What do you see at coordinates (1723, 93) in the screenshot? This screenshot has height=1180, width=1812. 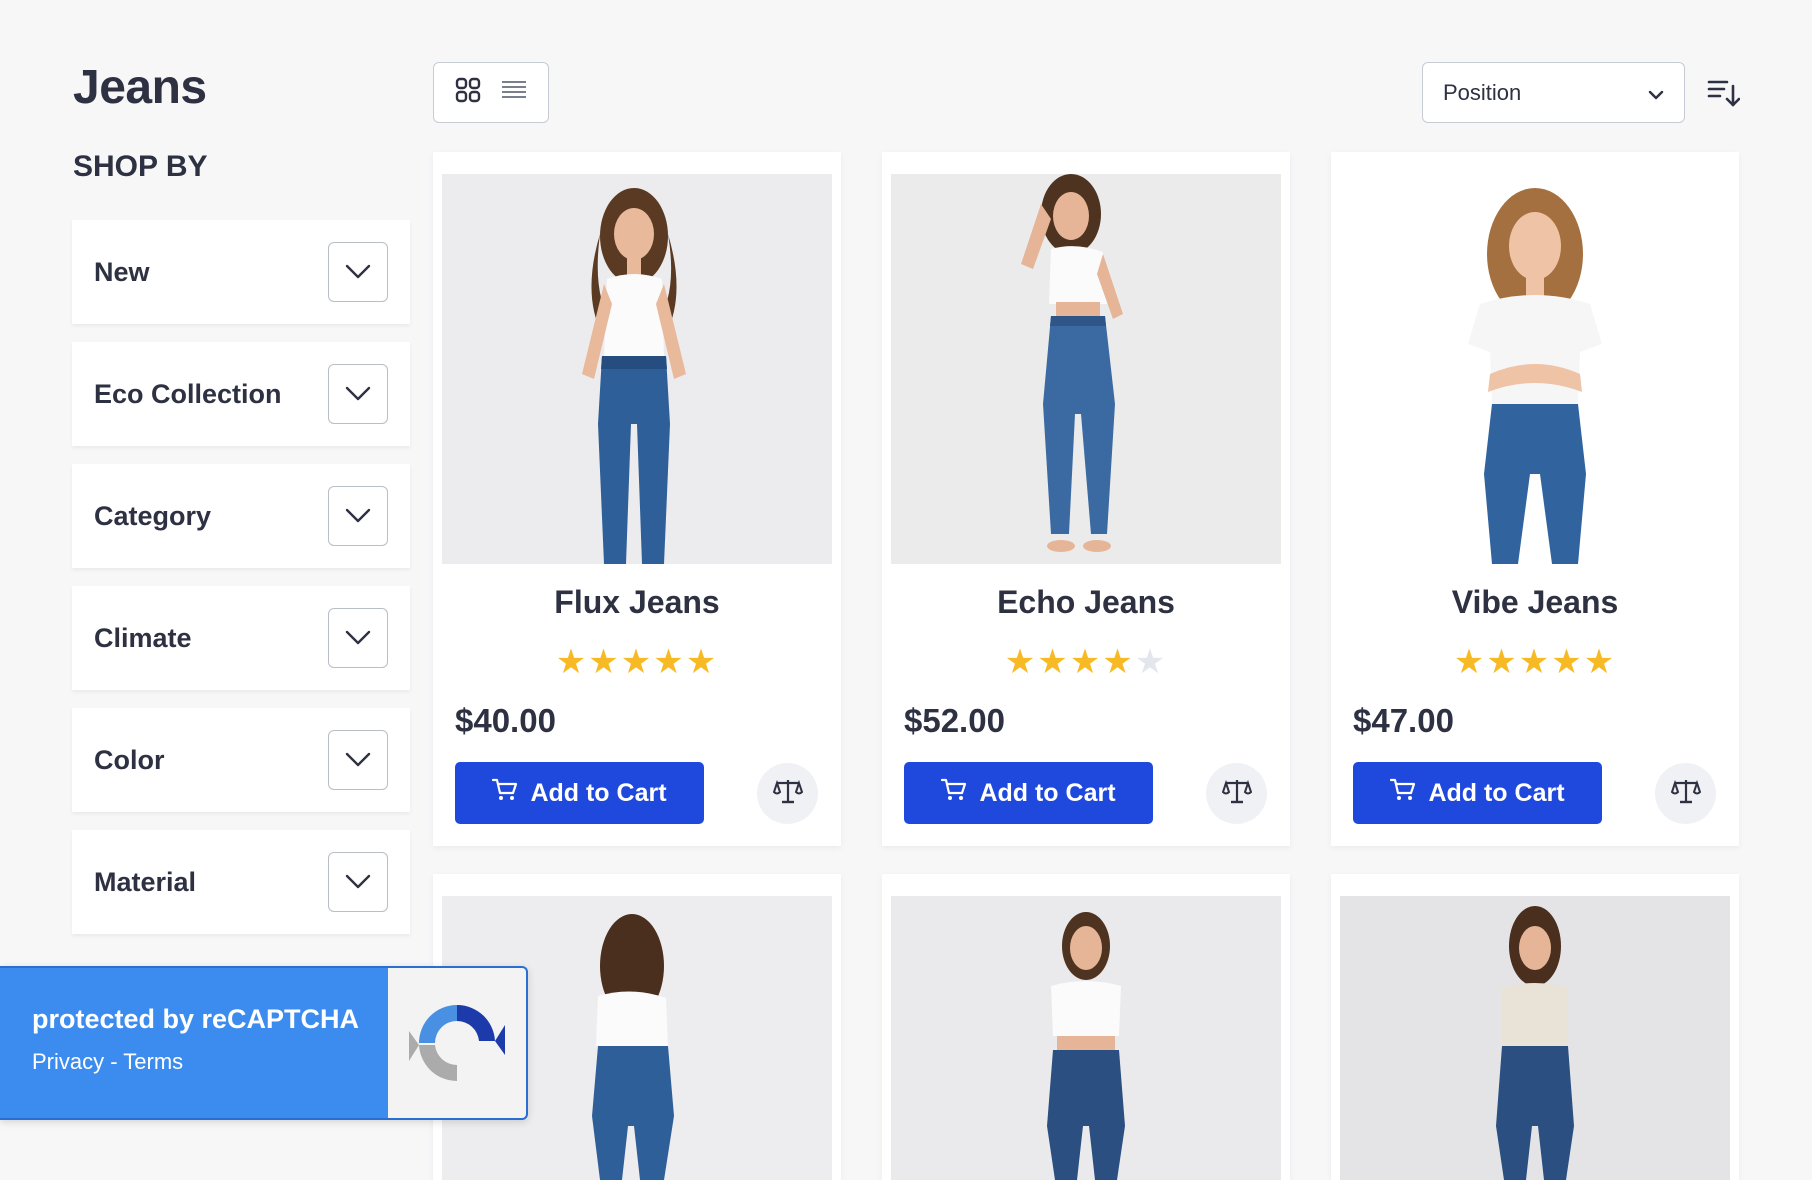 I see `sort-direction-icon` at bounding box center [1723, 93].